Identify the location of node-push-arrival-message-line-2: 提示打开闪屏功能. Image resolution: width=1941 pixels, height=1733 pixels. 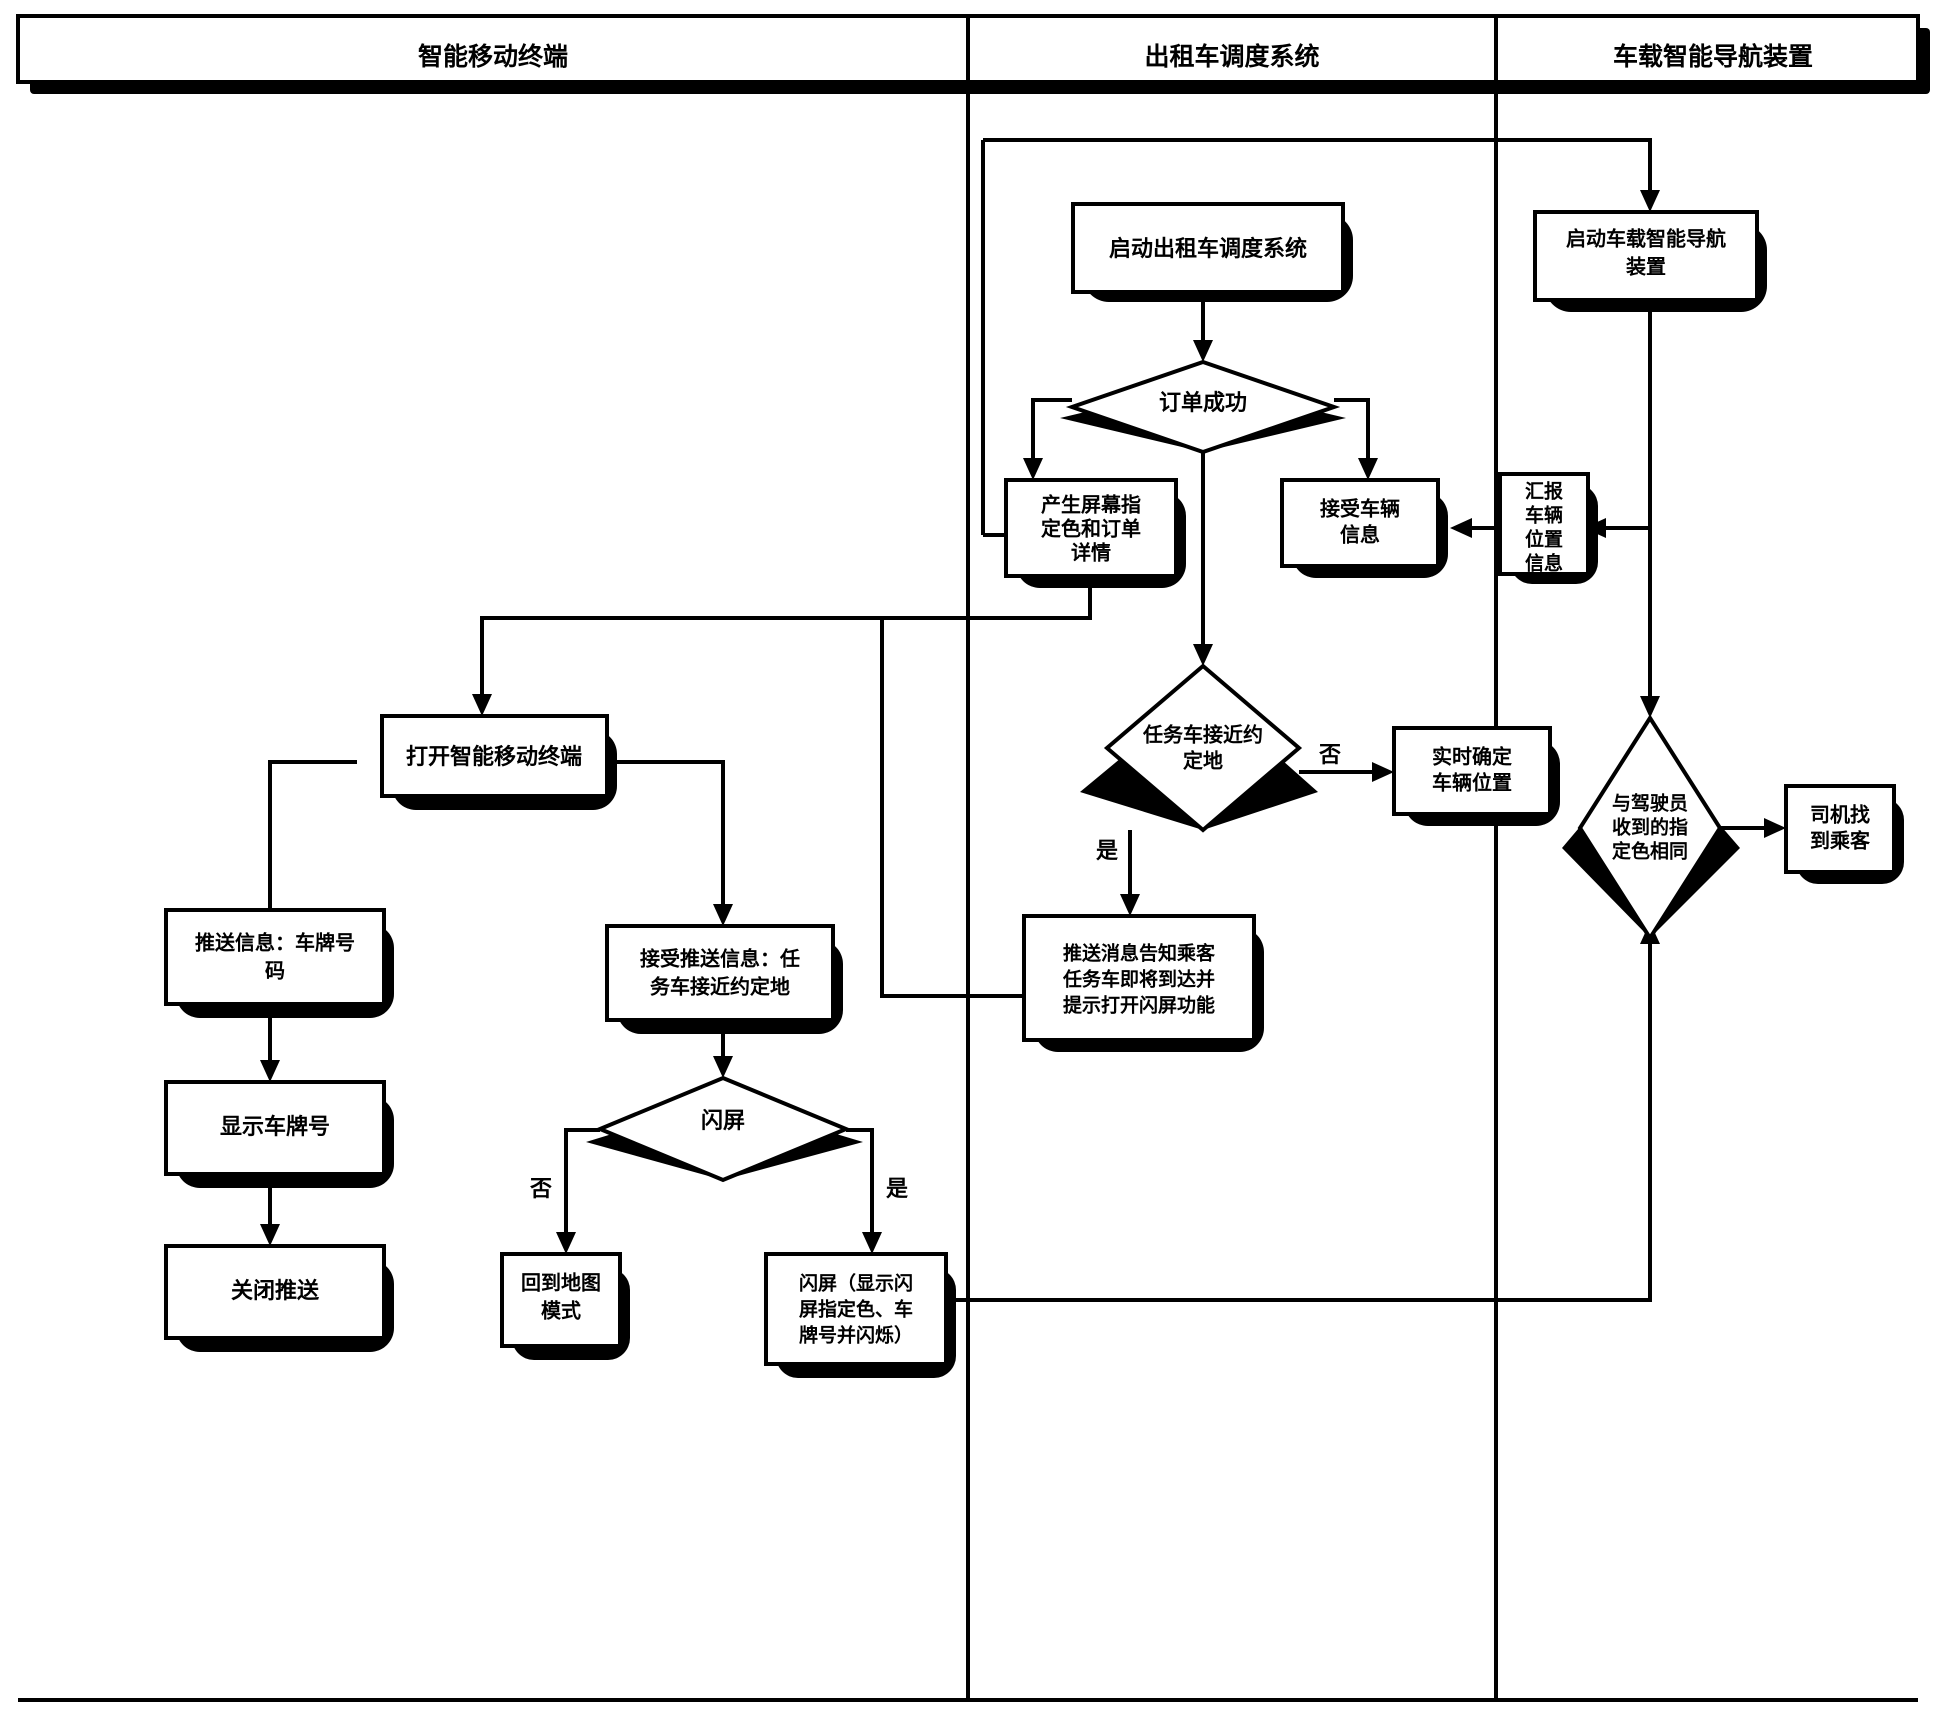
(1139, 1005).